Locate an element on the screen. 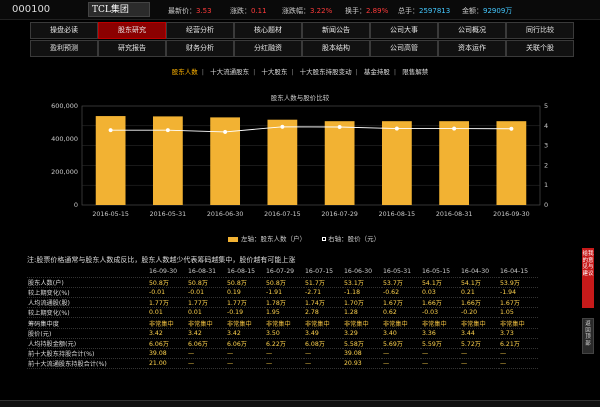  back-to-top-button: 返回顶部 is located at coordinates (588, 336).